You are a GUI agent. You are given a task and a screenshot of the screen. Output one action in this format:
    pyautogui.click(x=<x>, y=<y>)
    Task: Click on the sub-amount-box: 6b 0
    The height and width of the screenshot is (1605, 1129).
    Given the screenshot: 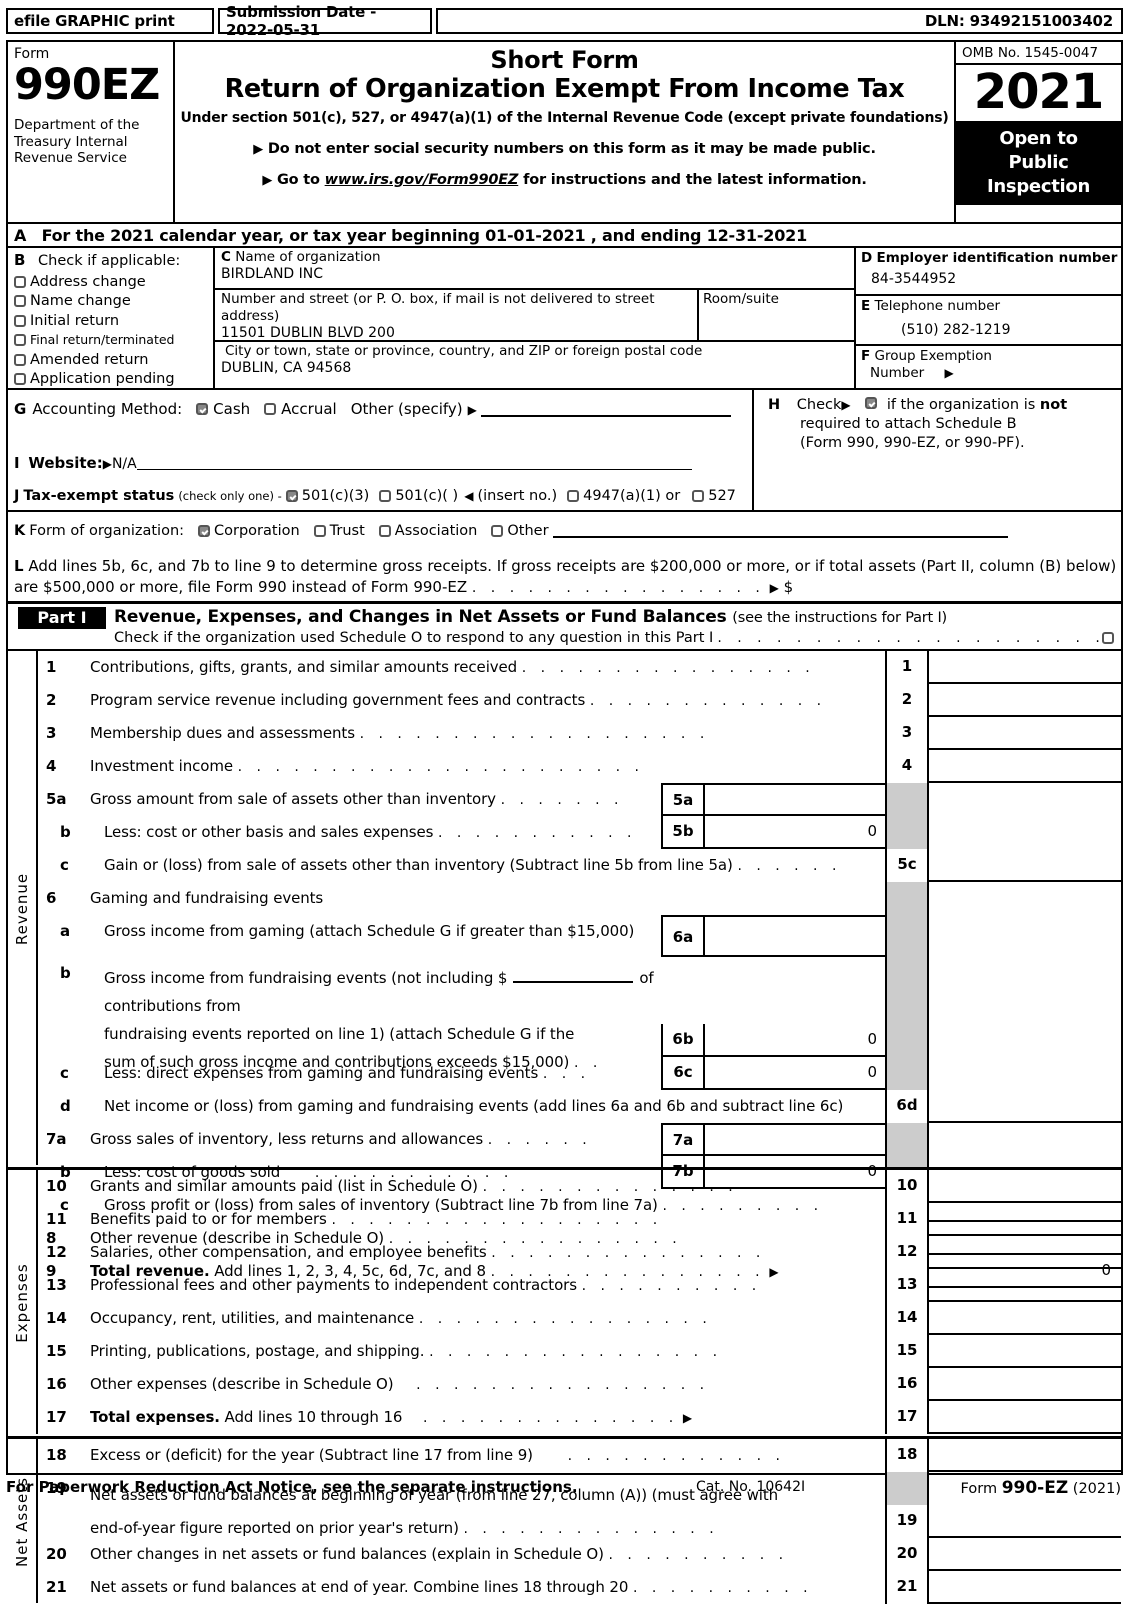 What is the action you would take?
    pyautogui.click(x=773, y=1040)
    